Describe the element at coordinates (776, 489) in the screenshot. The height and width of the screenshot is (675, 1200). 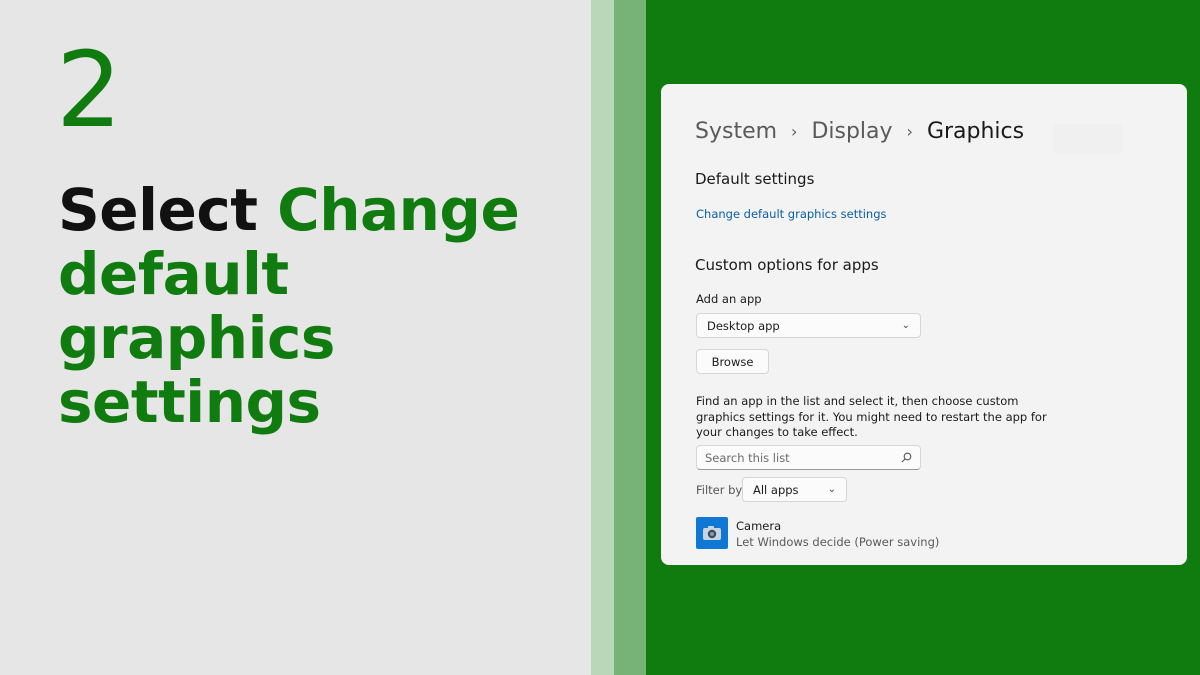
I see `filter-selected: All apps` at that location.